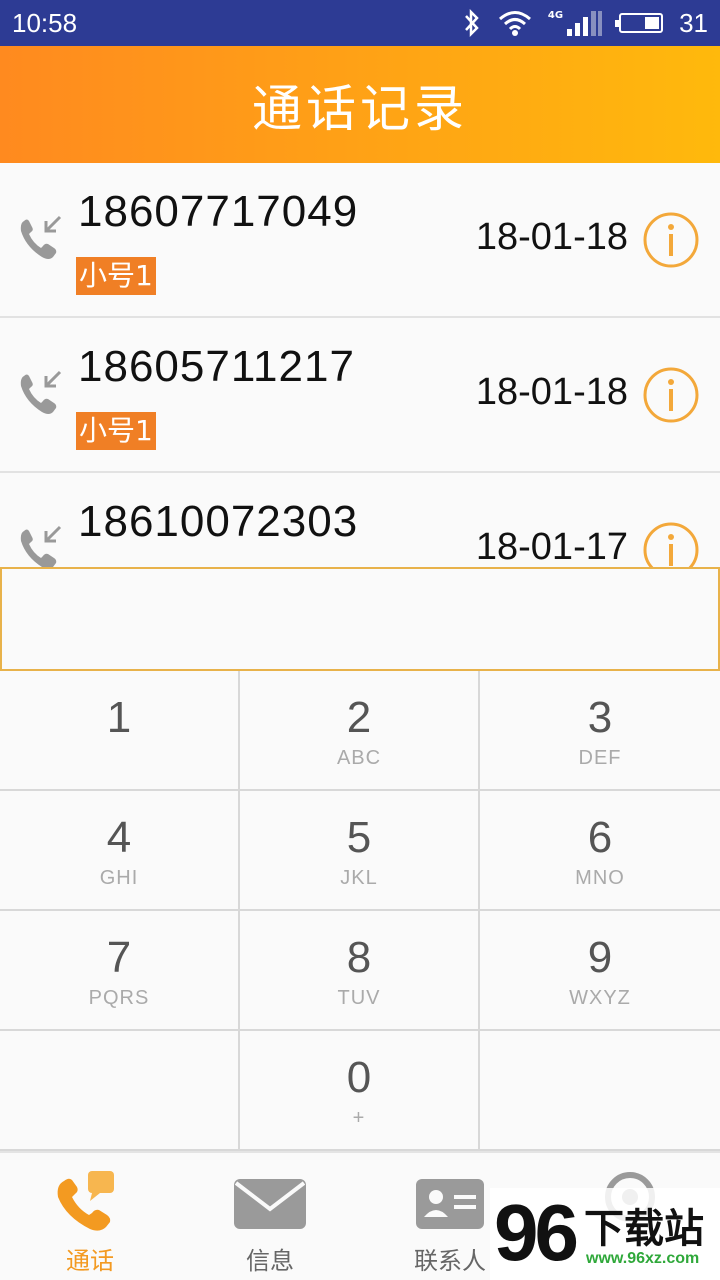 This screenshot has width=720, height=1280. I want to click on watermark-number-text: 96, so click(536, 1232).